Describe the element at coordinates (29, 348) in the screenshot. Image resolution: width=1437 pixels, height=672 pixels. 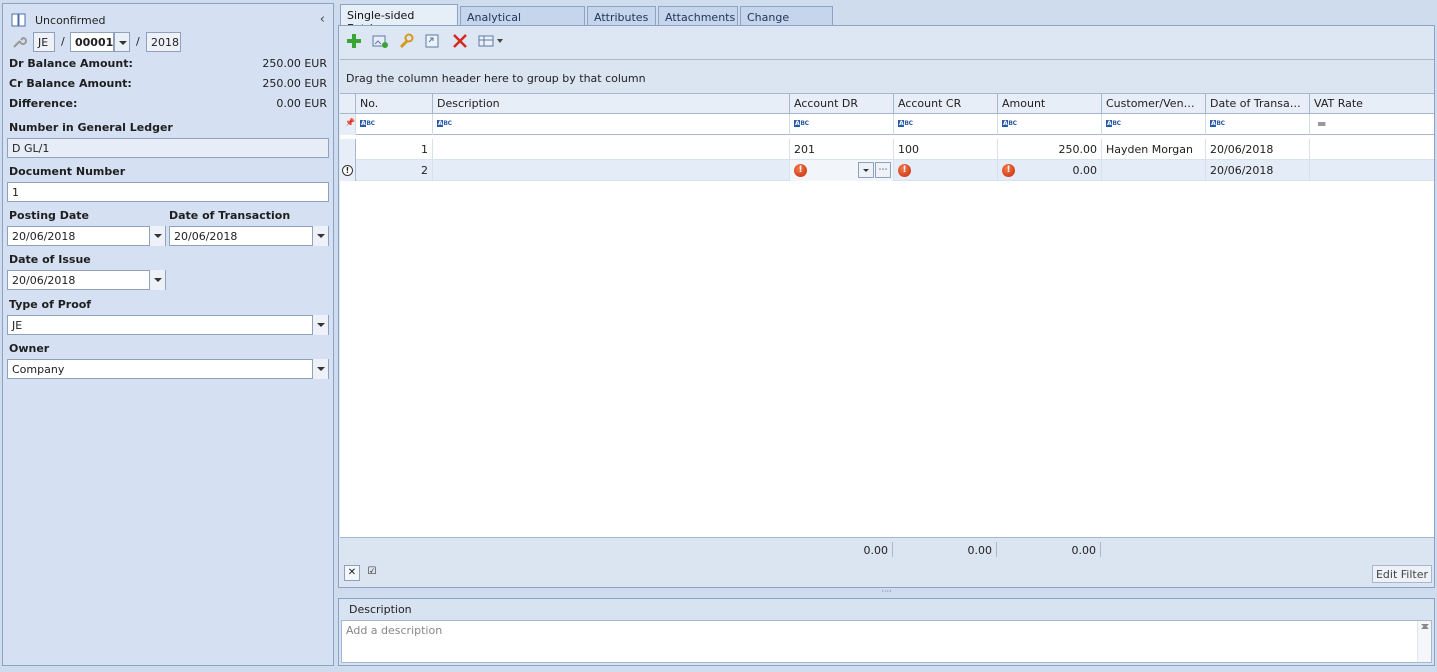
I see `owner-label: Owner` at that location.